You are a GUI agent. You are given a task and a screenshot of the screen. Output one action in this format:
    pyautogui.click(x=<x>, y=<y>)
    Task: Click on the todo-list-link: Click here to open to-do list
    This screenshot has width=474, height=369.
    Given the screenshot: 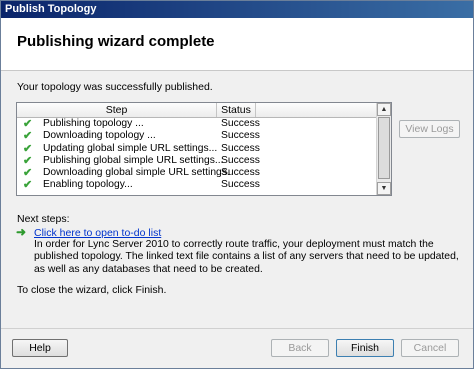 What is the action you would take?
    pyautogui.click(x=97, y=233)
    